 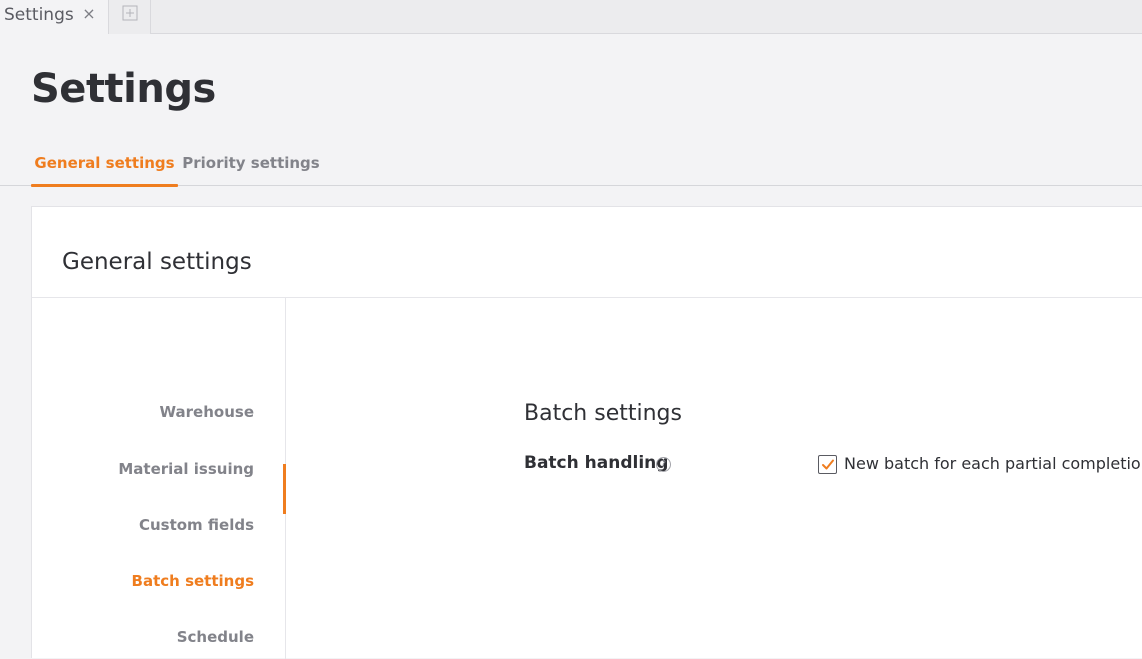 I want to click on settings-tab-bar: General settings Priority settings, so click(x=571, y=163).